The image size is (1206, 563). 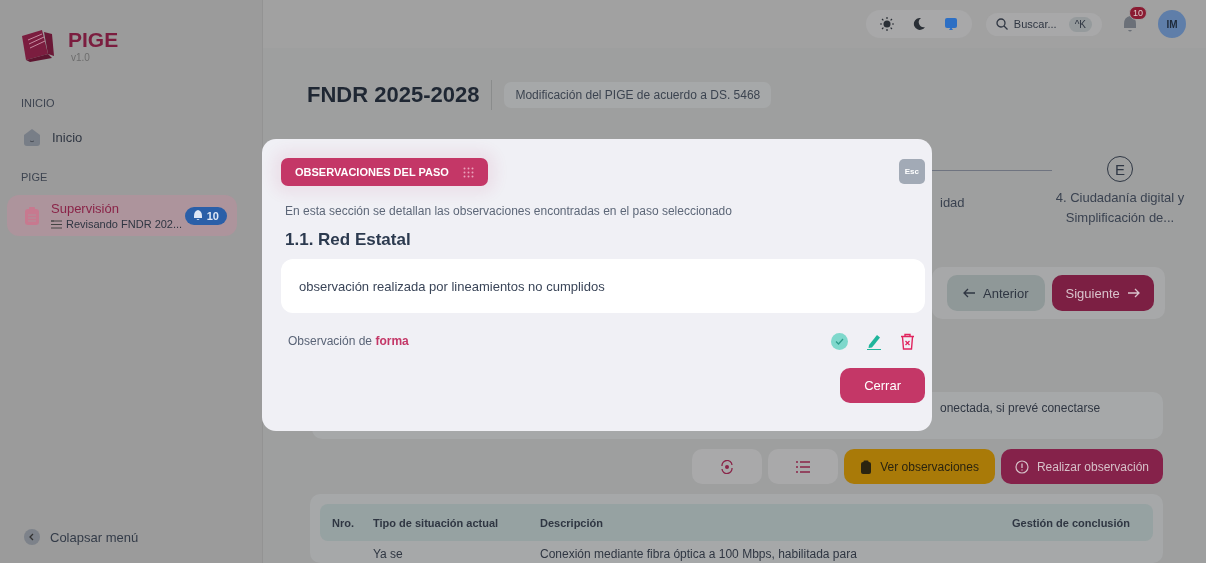 What do you see at coordinates (950, 24) in the screenshot?
I see `monitor-icon` at bounding box center [950, 24].